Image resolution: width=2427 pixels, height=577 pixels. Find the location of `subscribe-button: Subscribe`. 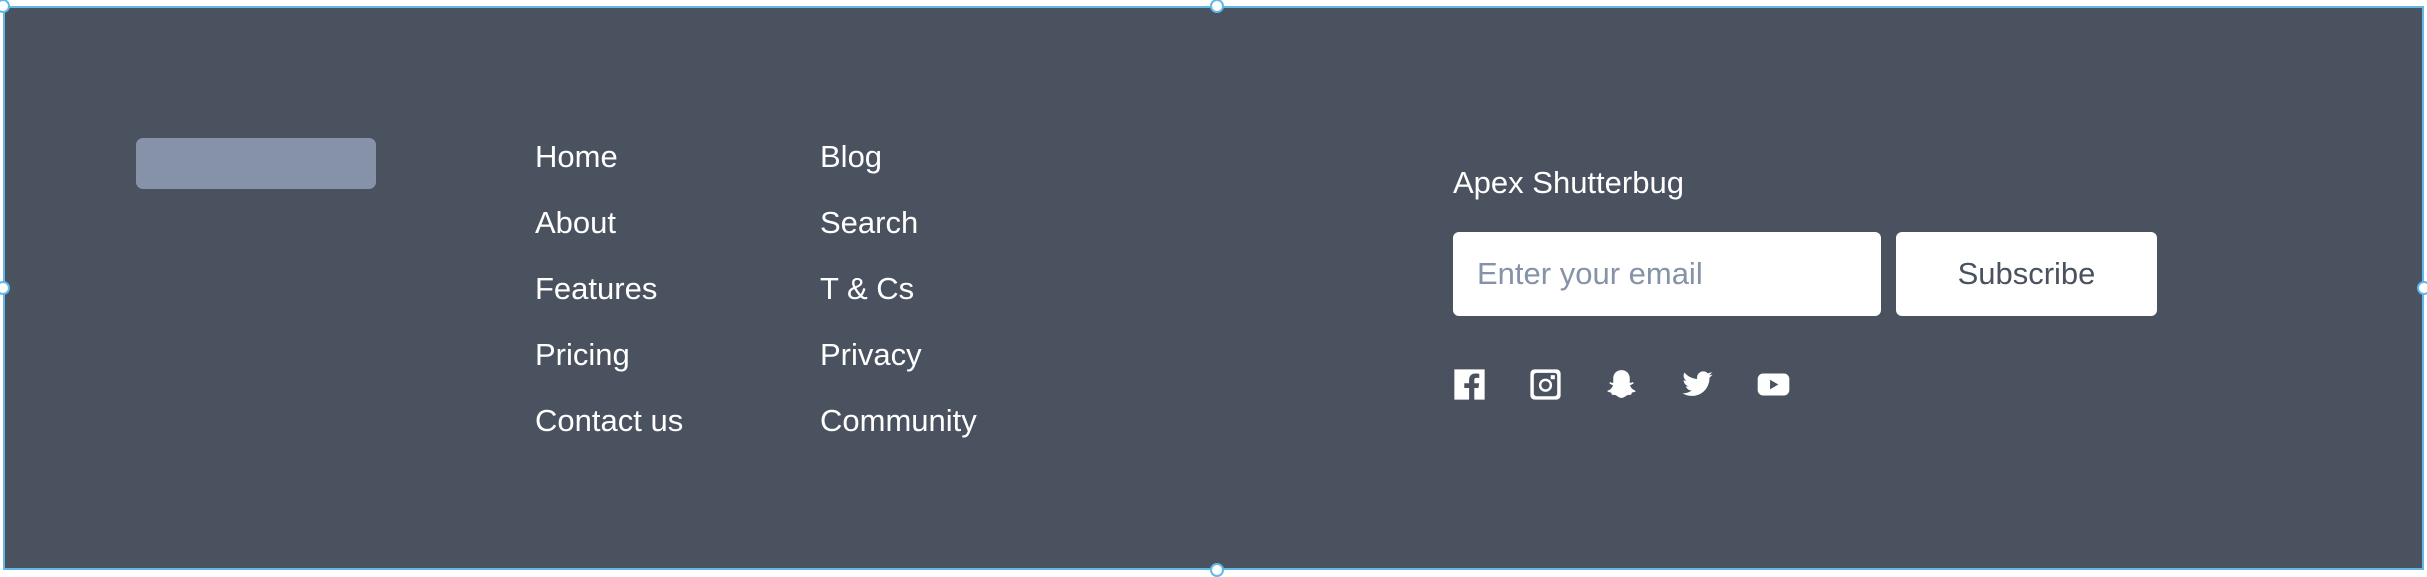

subscribe-button: Subscribe is located at coordinates (2026, 274).